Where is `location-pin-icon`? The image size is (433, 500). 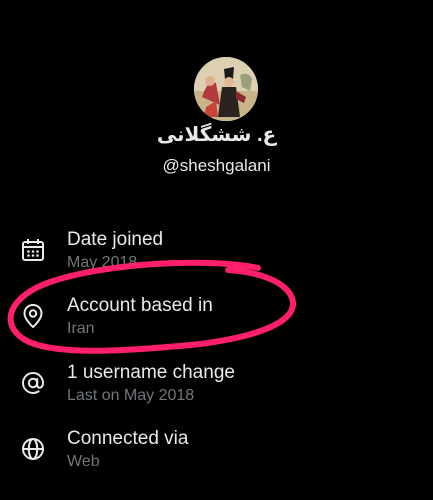
location-pin-icon is located at coordinates (33, 316).